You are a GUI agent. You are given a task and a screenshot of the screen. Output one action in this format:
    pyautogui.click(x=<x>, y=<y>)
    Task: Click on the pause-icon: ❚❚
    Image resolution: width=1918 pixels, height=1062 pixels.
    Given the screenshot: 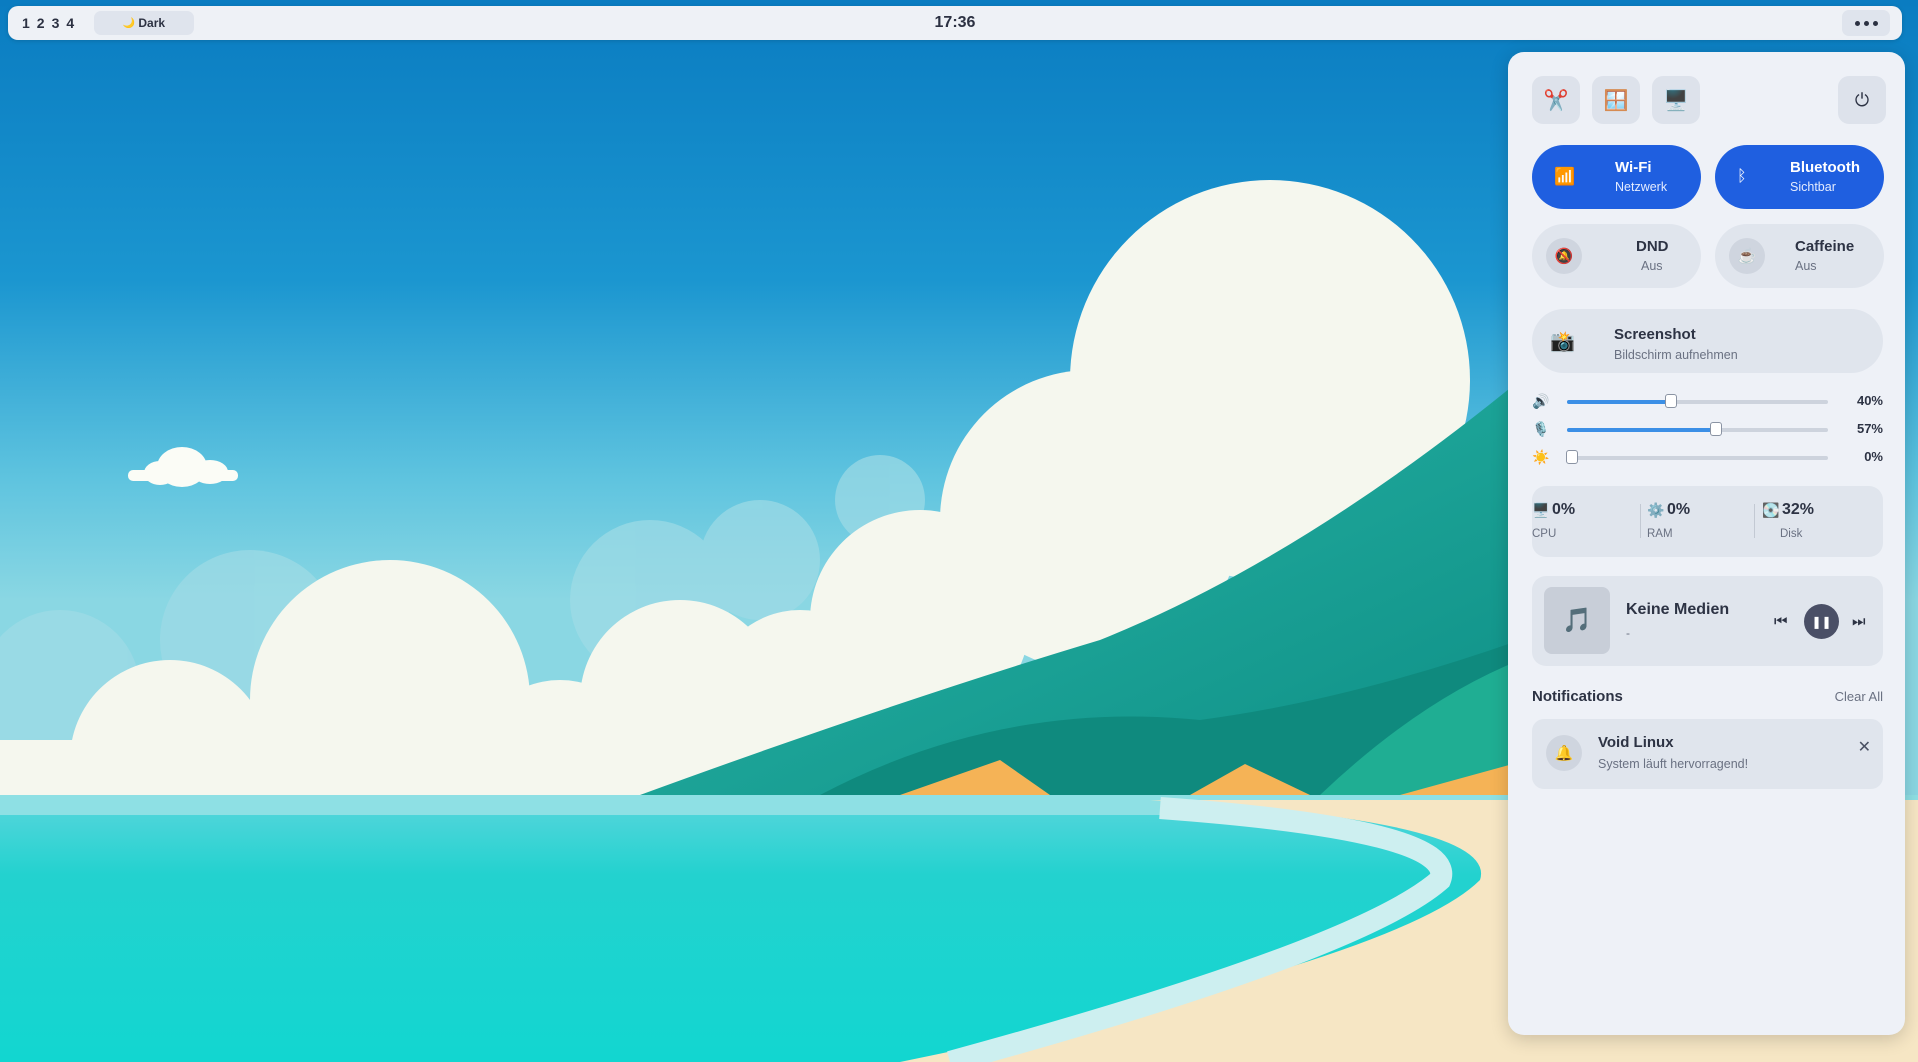 What is the action you would take?
    pyautogui.click(x=1821, y=621)
    